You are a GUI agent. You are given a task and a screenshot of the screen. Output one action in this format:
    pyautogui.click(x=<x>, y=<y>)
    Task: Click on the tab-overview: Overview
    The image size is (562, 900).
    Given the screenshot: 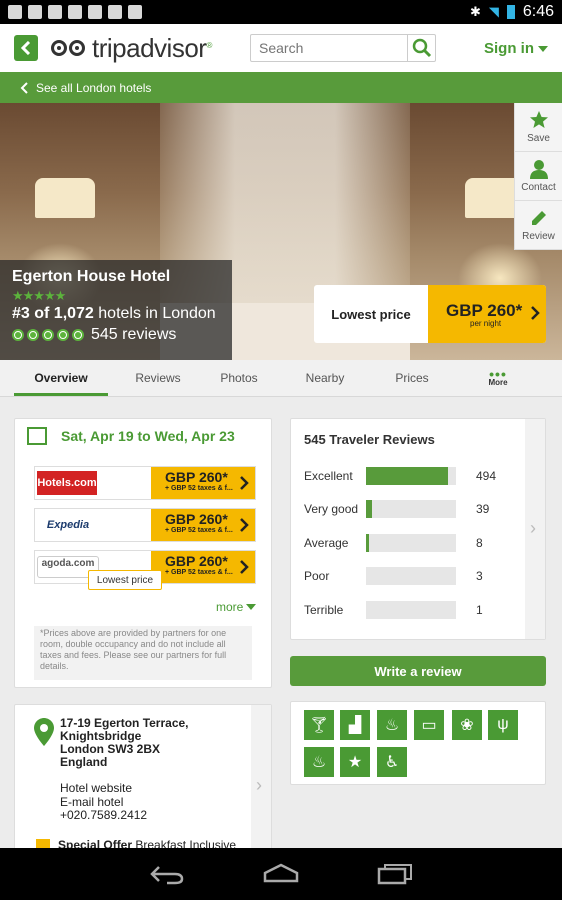 What is the action you would take?
    pyautogui.click(x=61, y=378)
    